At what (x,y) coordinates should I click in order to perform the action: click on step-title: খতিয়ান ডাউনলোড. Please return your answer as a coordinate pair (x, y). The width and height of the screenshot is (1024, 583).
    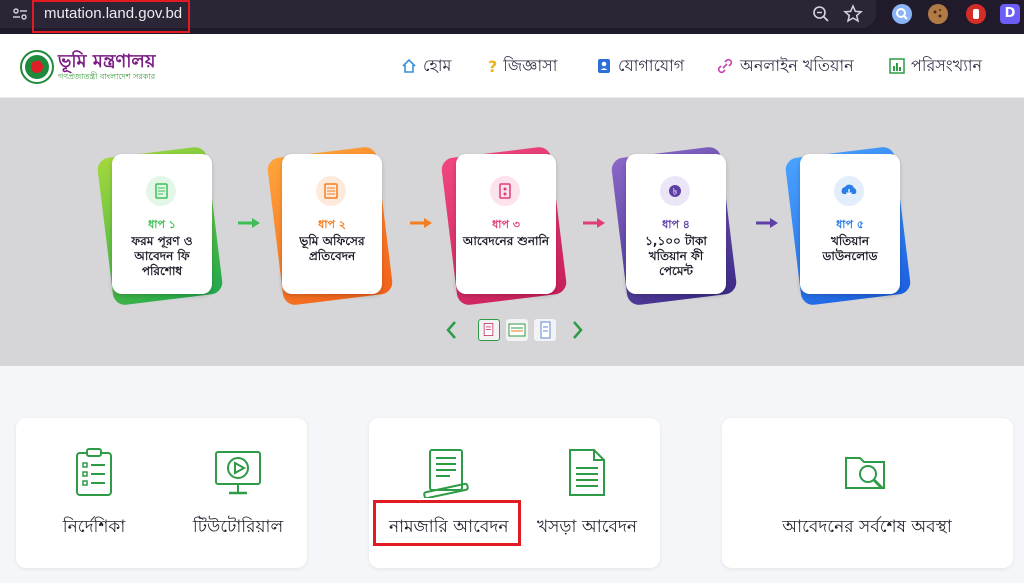
    Looking at the image, I should click on (850, 248).